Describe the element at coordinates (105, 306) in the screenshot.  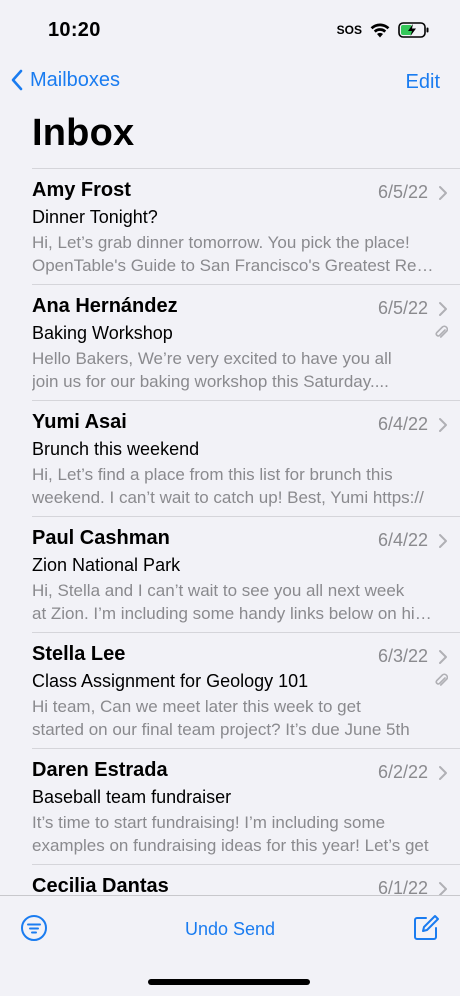
I see `message-sender: Ana Hernández` at that location.